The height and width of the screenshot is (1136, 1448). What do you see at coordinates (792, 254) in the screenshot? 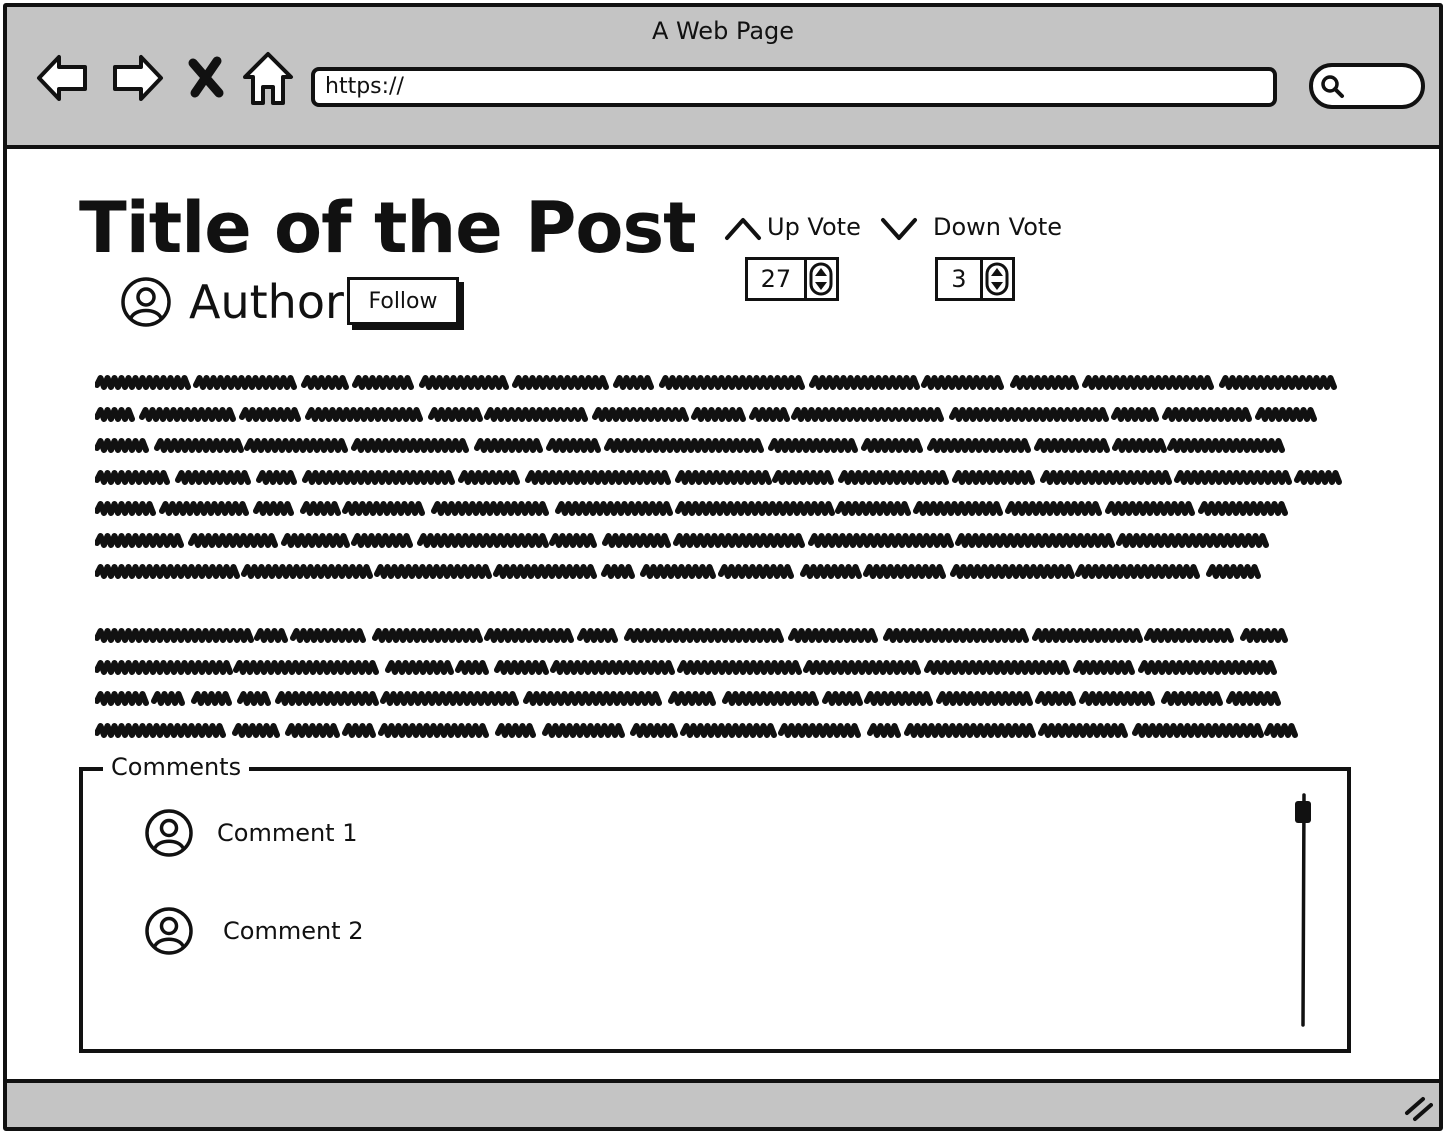
I see `up-vote-group: Up Vote 27` at bounding box center [792, 254].